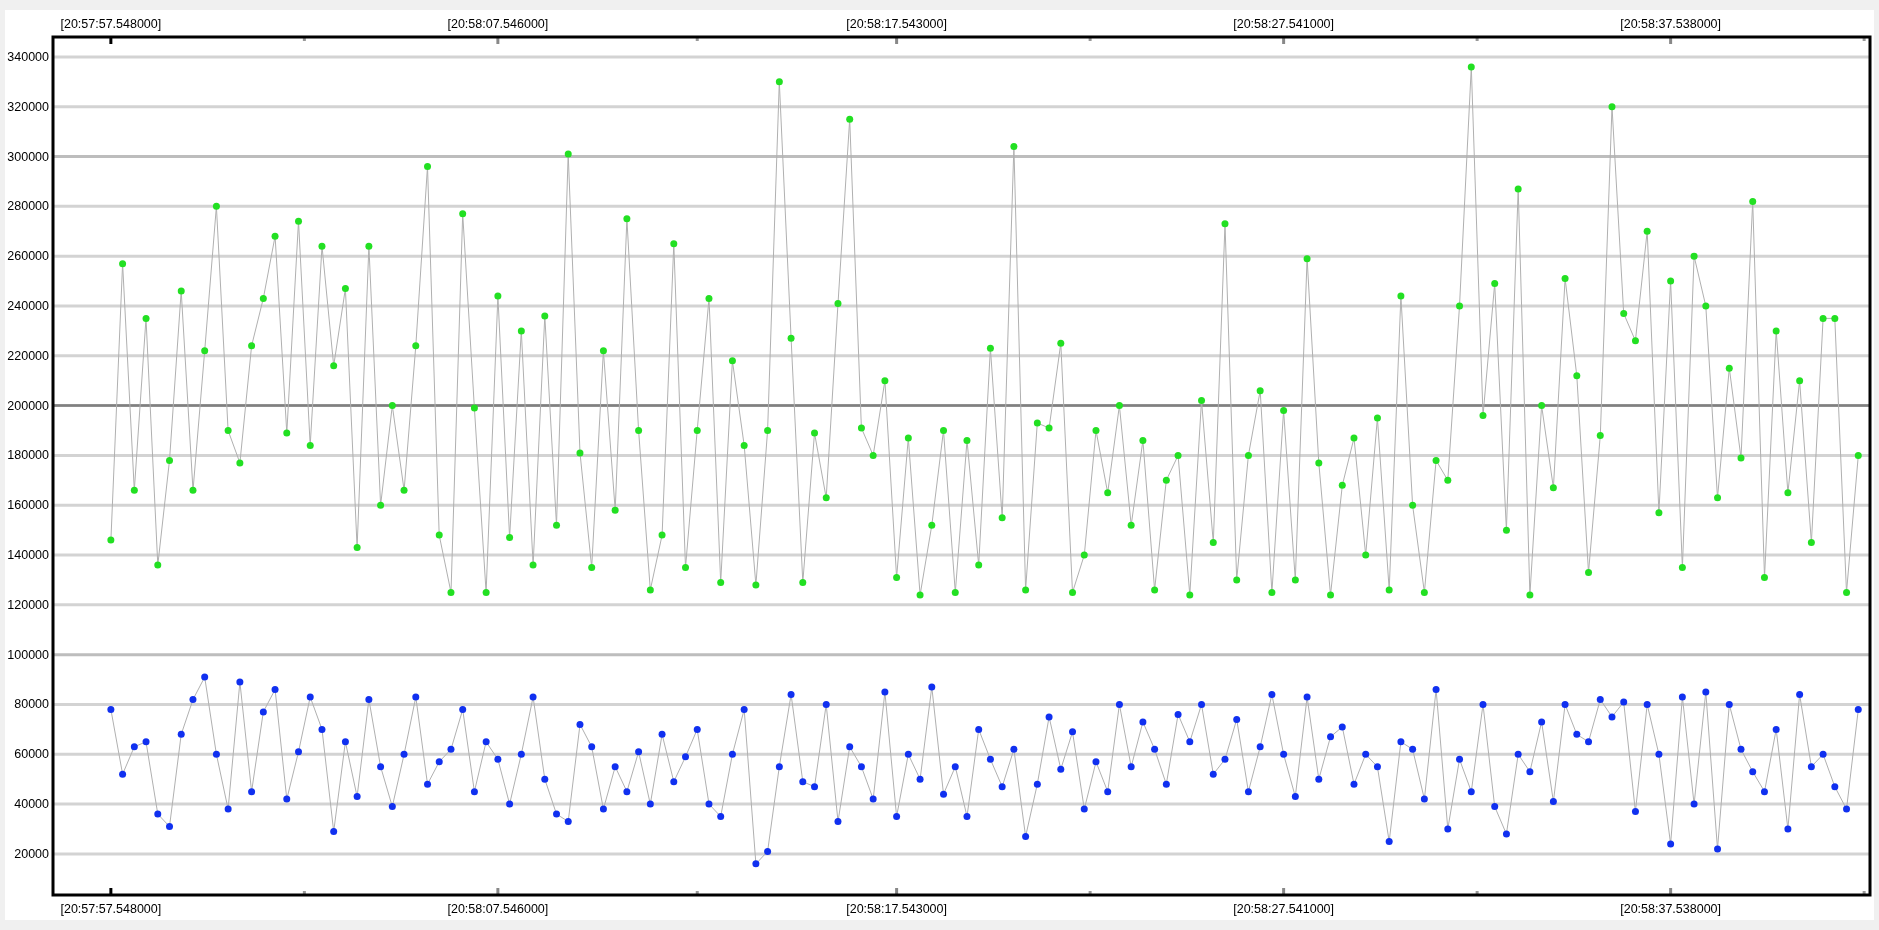  Describe the element at coordinates (31, 704) in the screenshot. I see `y-axis-label: 80000` at that location.